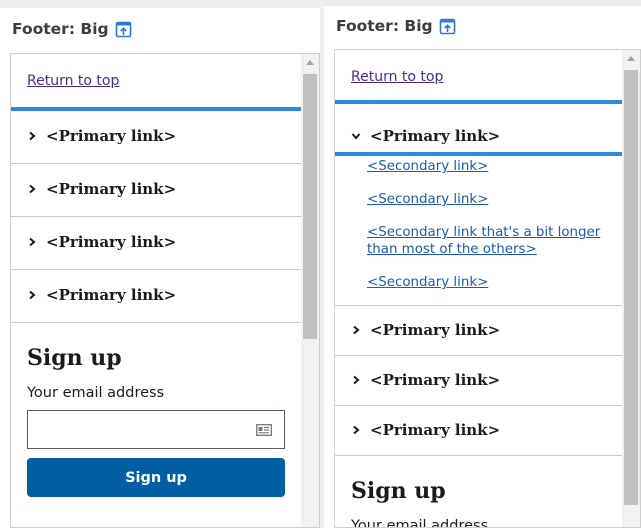 This screenshot has width=641, height=528. I want to click on signup-section: Sign up Your email address Sign up, so click(156, 410).